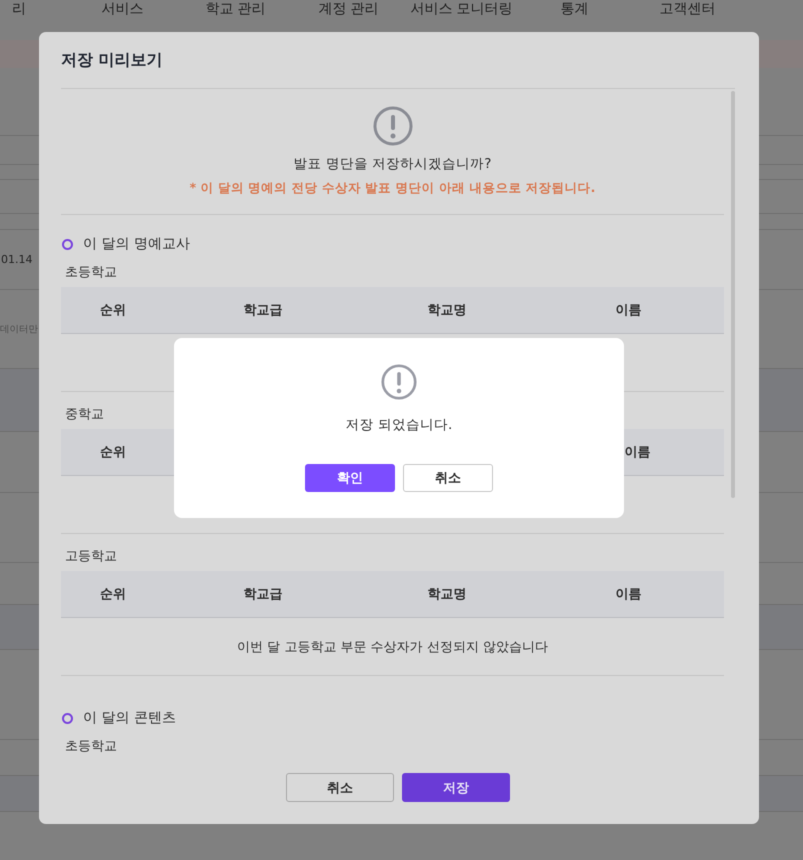 The height and width of the screenshot is (860, 803). I want to click on section-title: 이 달의 콘텐츠, so click(129, 718).